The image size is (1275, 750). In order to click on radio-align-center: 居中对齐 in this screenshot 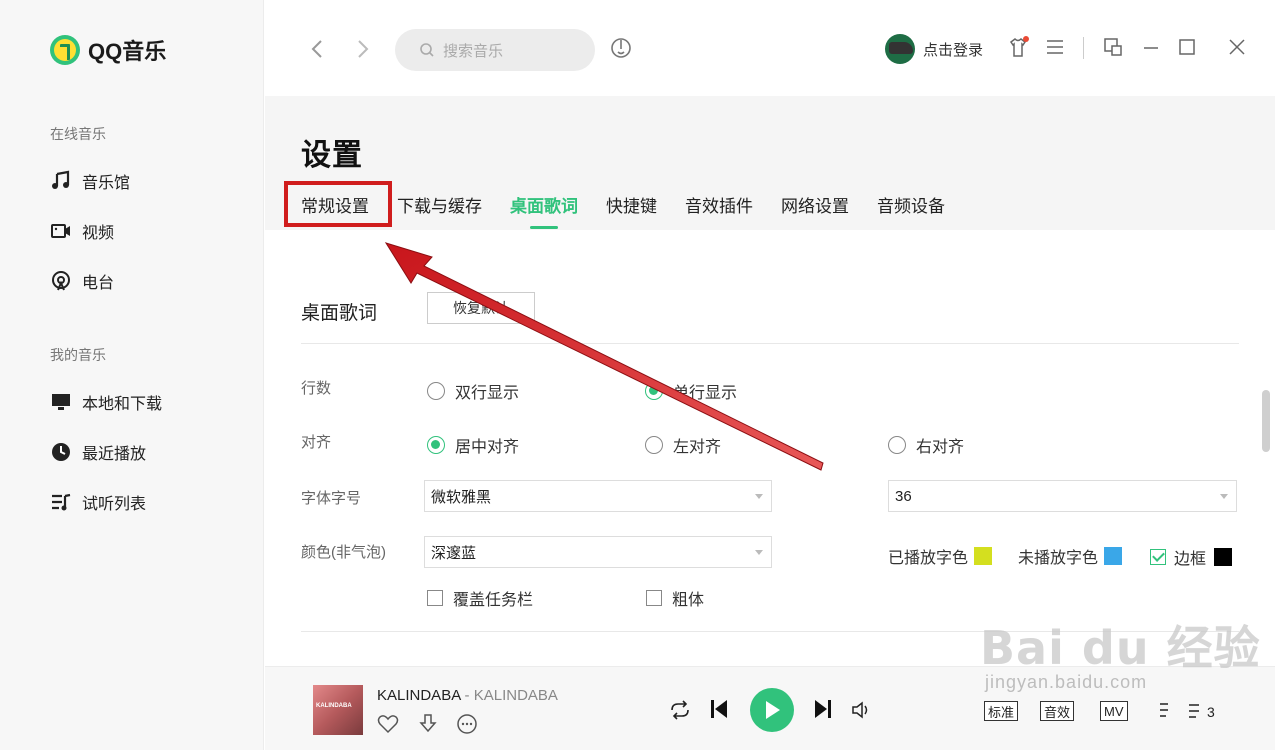, I will do `click(473, 445)`.